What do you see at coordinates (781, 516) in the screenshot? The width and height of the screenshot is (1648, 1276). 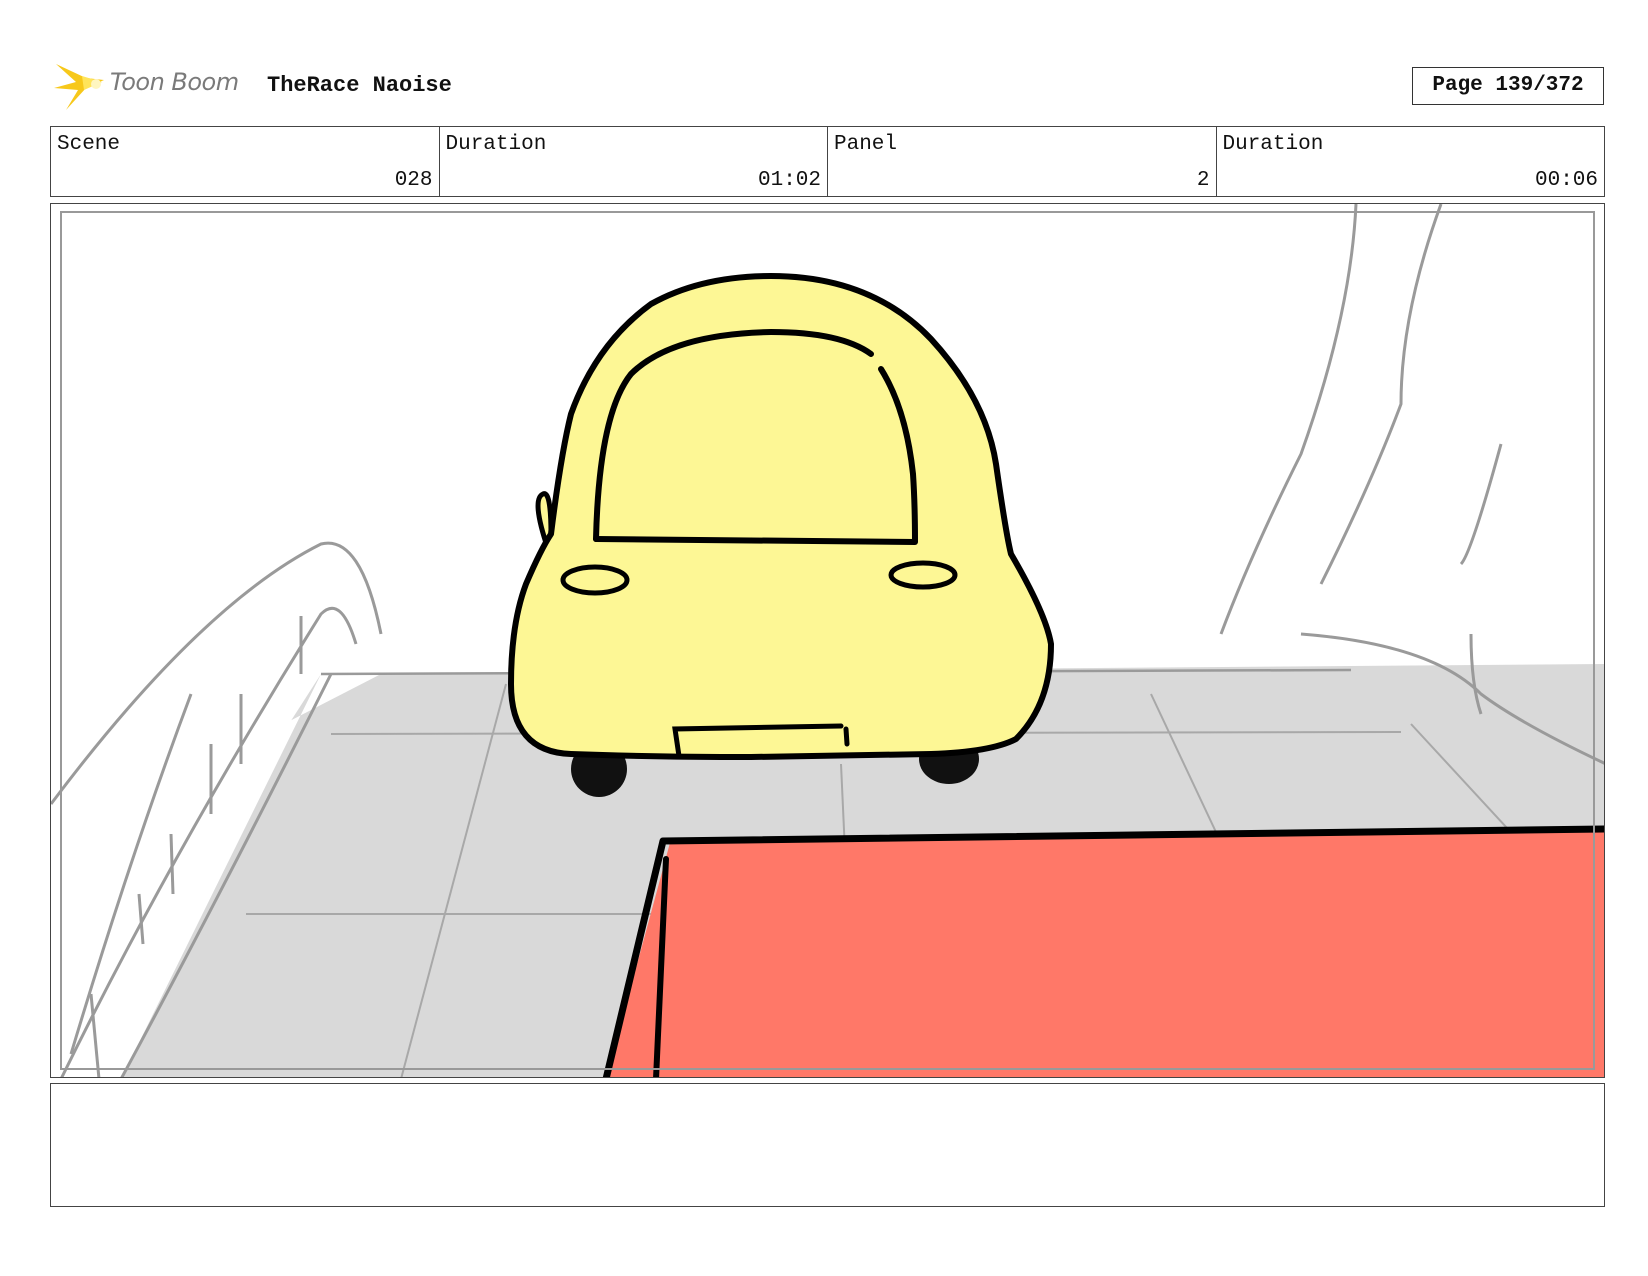 I see `car-body` at bounding box center [781, 516].